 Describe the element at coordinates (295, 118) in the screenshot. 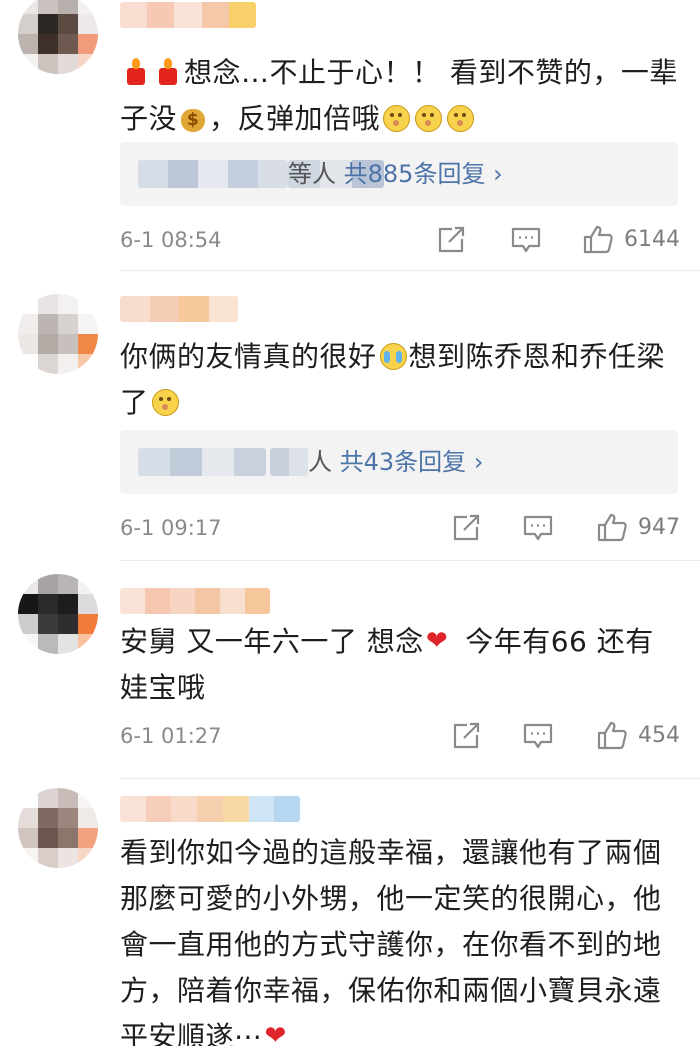

I see `comment-text-part: ，反弹加倍哦` at that location.